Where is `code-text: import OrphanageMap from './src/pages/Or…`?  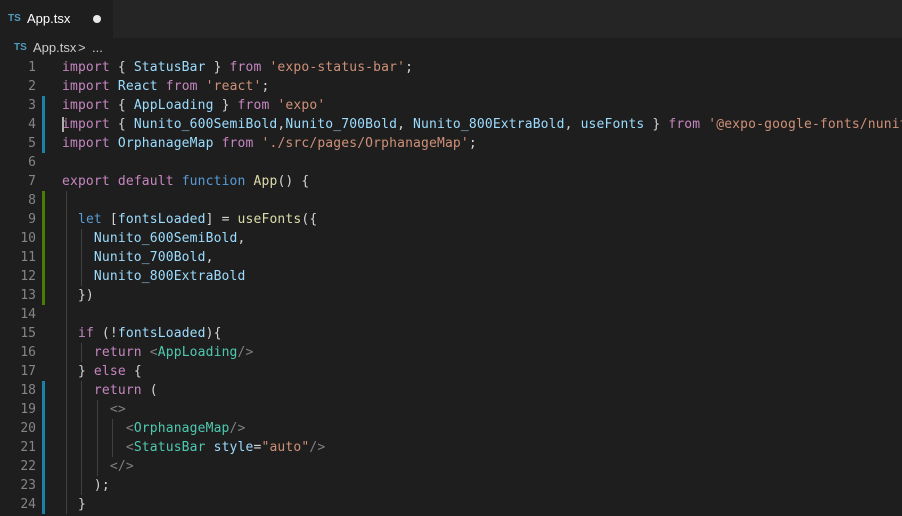
code-text: import OrphanageMap from './src/pages/Or… is located at coordinates (269, 143).